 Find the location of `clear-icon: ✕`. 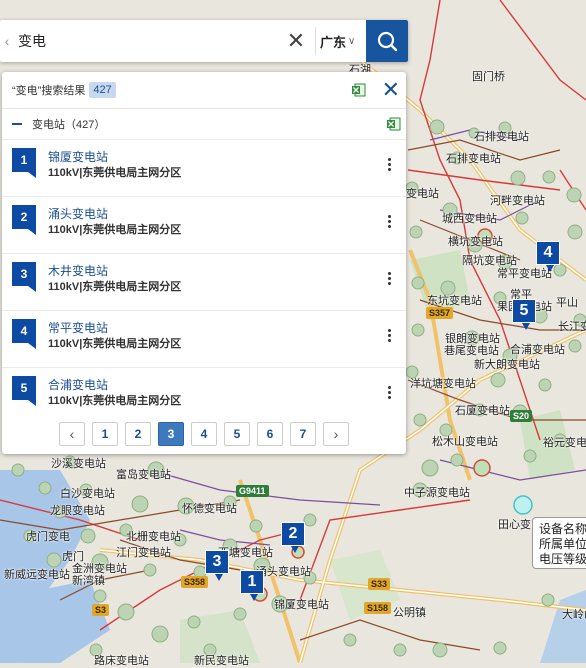

clear-icon: ✕ is located at coordinates (296, 41).